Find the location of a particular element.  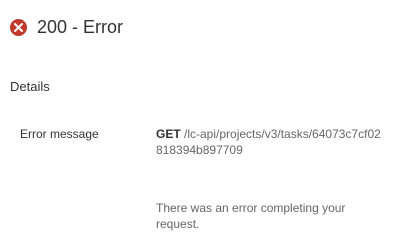

details-heading: Details is located at coordinates (30, 86).